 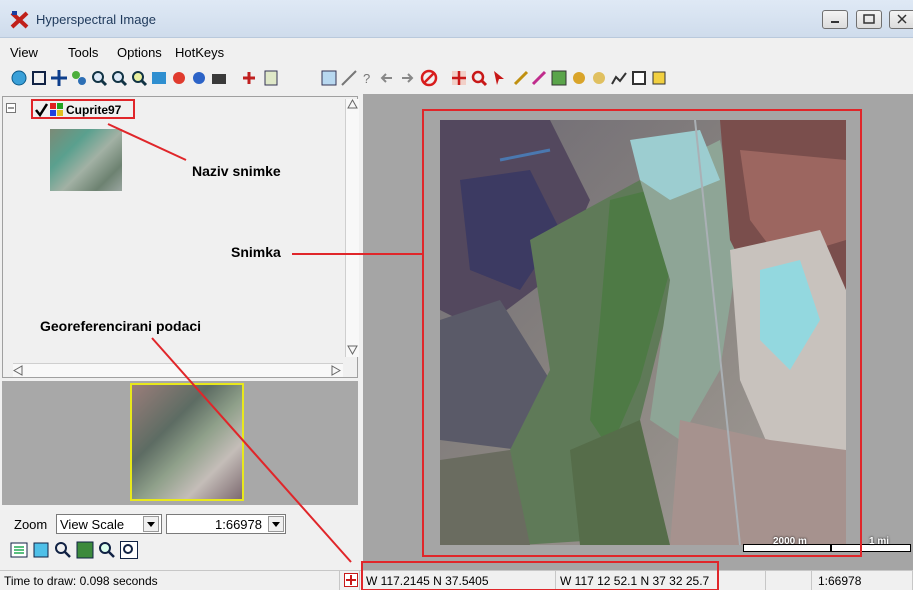 What do you see at coordinates (539, 78) in the screenshot?
I see `edit-icon` at bounding box center [539, 78].